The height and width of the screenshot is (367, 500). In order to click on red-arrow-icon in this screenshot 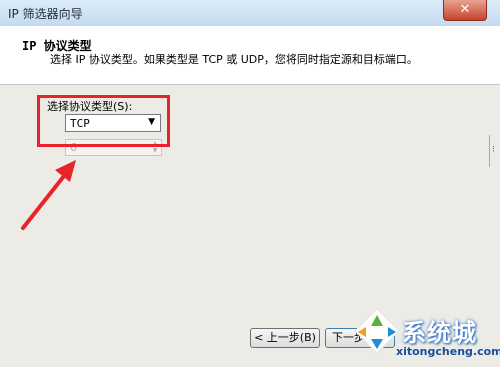, I will do `click(48, 195)`.